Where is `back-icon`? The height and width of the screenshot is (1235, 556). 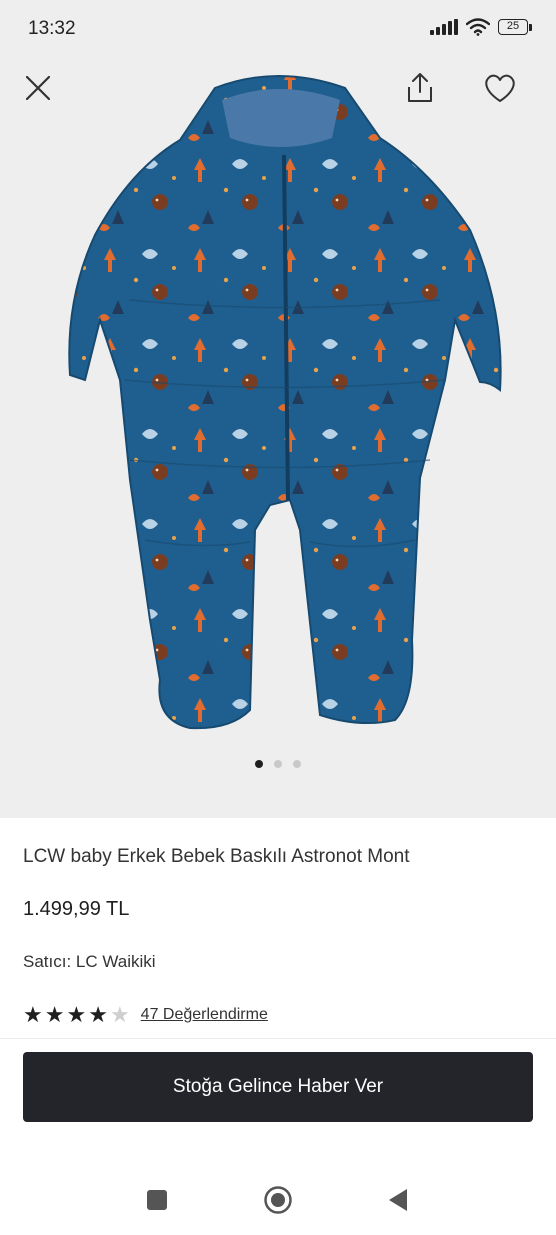
back-icon is located at coordinates (398, 1200).